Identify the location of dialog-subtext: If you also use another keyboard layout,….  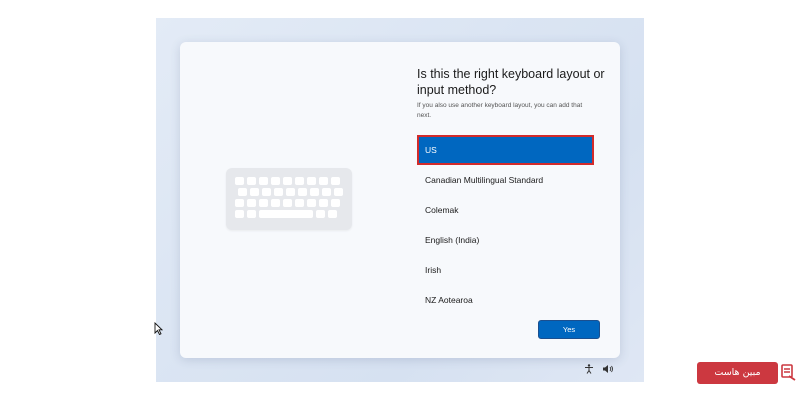
(500, 110).